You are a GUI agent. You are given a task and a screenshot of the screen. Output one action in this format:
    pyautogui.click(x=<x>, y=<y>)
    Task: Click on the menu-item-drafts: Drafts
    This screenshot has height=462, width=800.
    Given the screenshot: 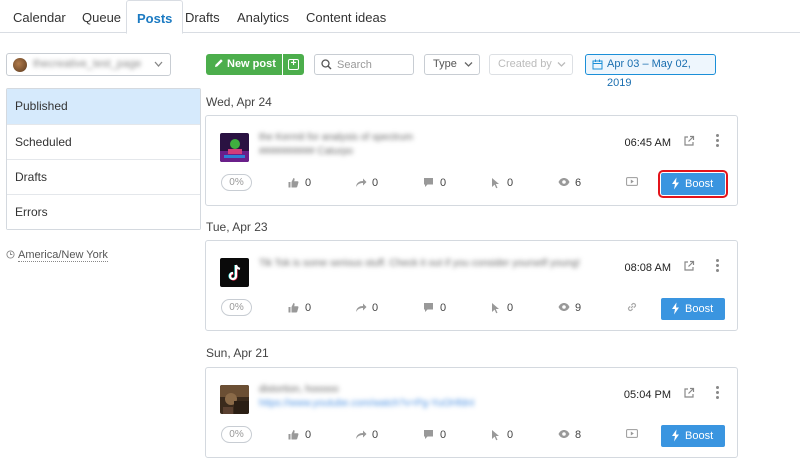 What is the action you would take?
    pyautogui.click(x=103, y=176)
    